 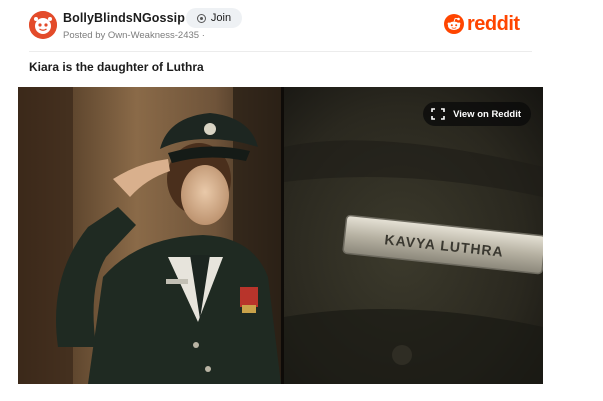 I want to click on join-button: Join, so click(x=214, y=18).